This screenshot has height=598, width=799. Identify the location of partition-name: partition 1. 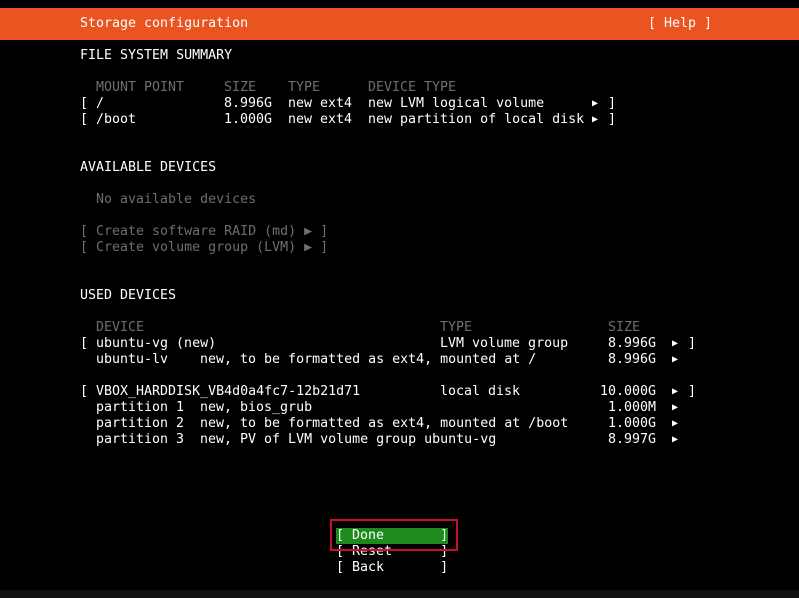
(140, 407).